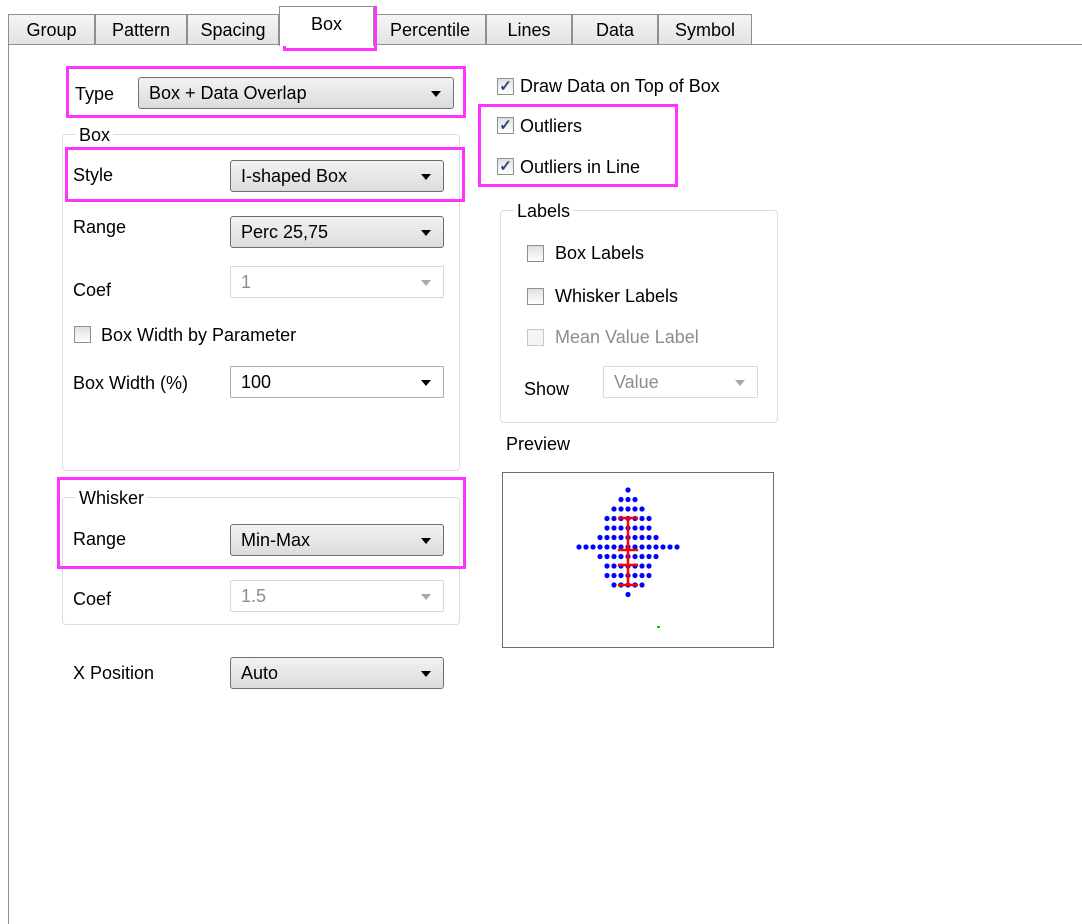  I want to click on draw-on-top-label: Draw Data on Top of Box, so click(620, 86).